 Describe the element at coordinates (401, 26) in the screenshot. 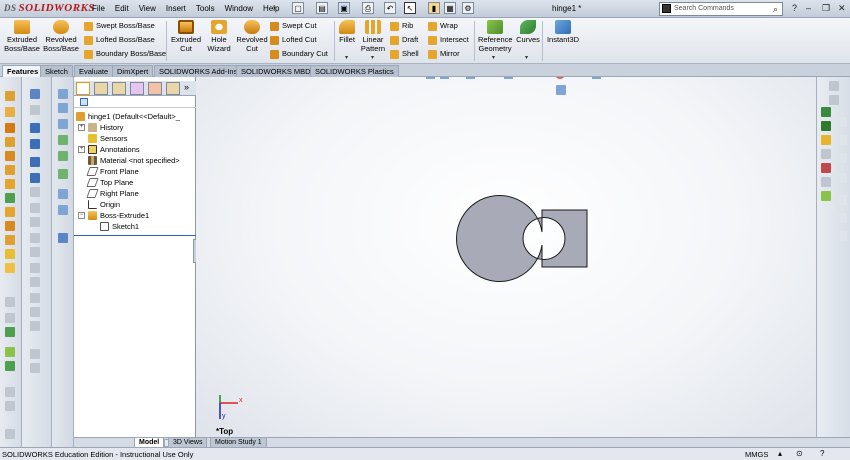

I see `rib-button: Rib` at that location.